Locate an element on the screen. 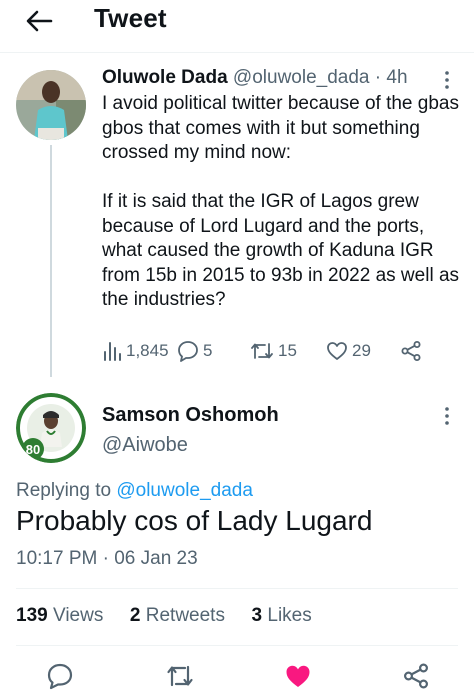  engagement-stats: 139 Views 2 Retweets 3 Likes is located at coordinates (164, 616).